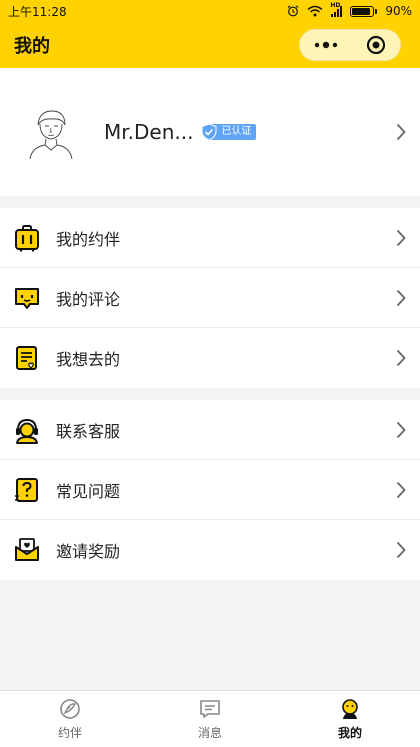 Image resolution: width=420 pixels, height=747 pixels. What do you see at coordinates (210, 709) in the screenshot?
I see `message-icon` at bounding box center [210, 709].